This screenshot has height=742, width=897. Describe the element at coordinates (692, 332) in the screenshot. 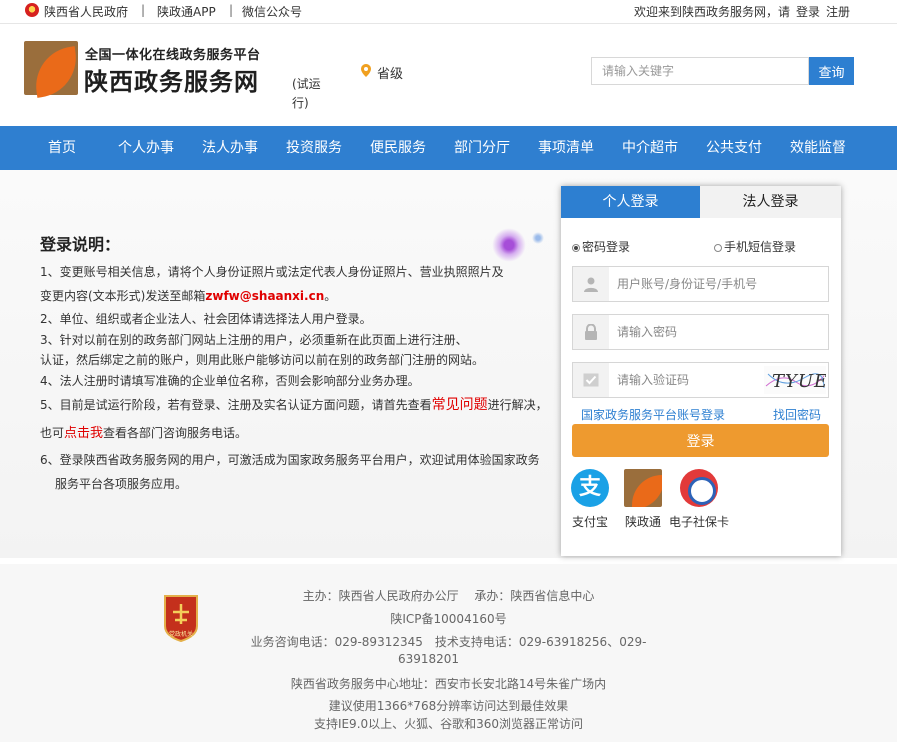

I see `password-input` at that location.